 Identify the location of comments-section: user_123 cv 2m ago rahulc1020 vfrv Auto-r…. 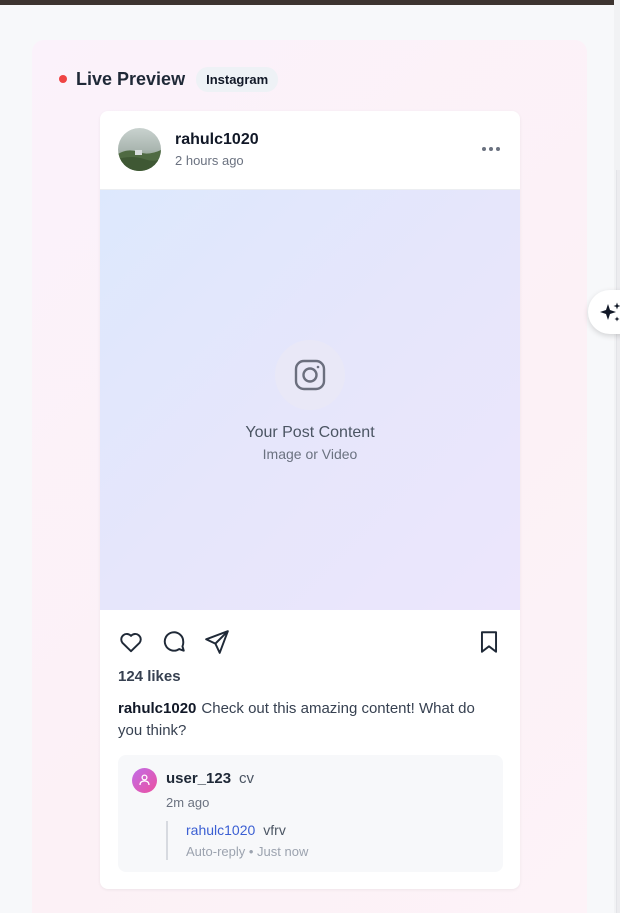
(310, 813).